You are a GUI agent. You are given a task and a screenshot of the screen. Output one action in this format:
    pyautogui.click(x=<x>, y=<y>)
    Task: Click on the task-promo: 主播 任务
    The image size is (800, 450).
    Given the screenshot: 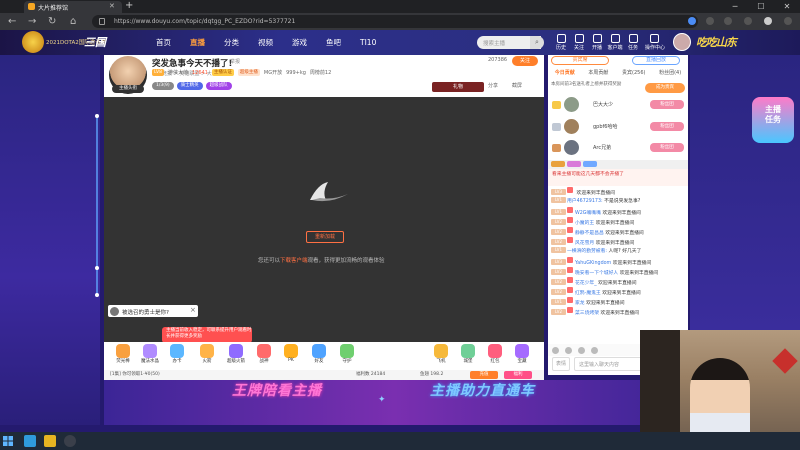 What is the action you would take?
    pyautogui.click(x=773, y=120)
    